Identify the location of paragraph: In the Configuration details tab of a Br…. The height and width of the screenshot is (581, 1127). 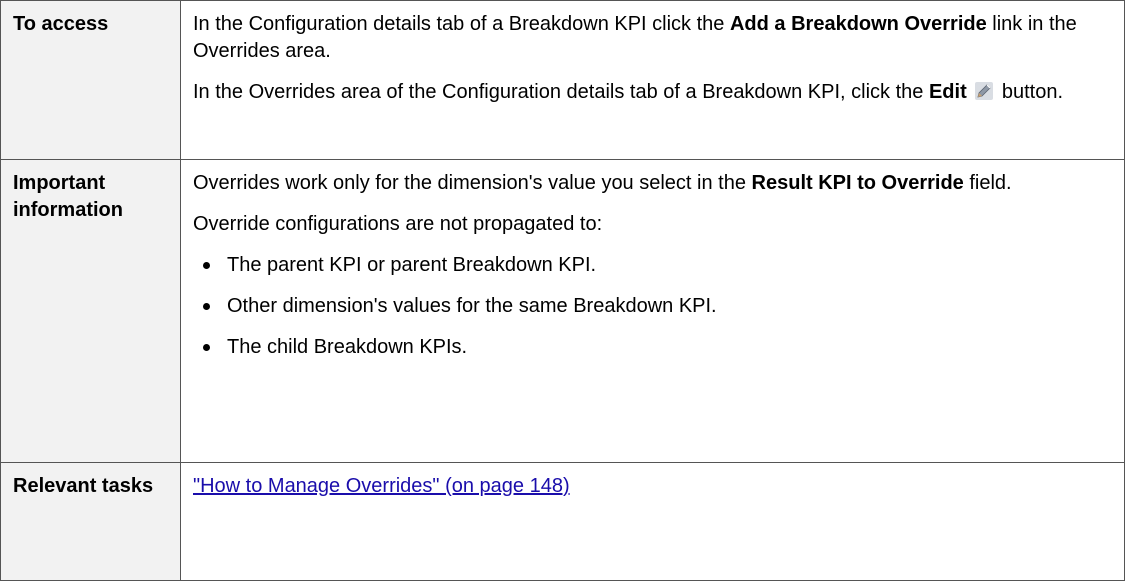
(654, 38).